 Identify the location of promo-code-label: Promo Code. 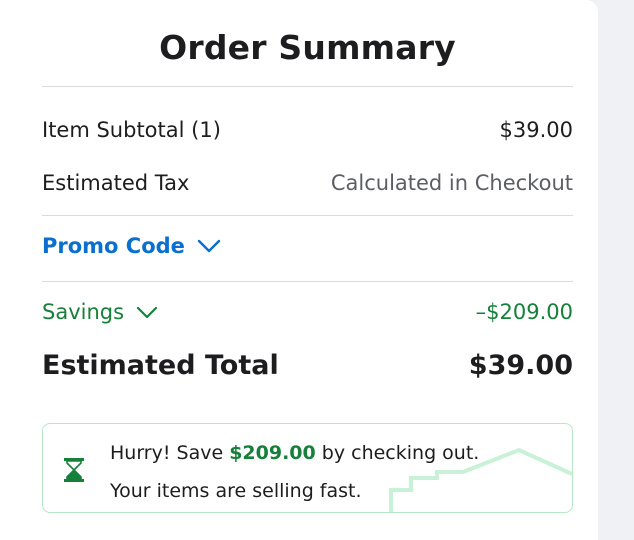
(113, 246).